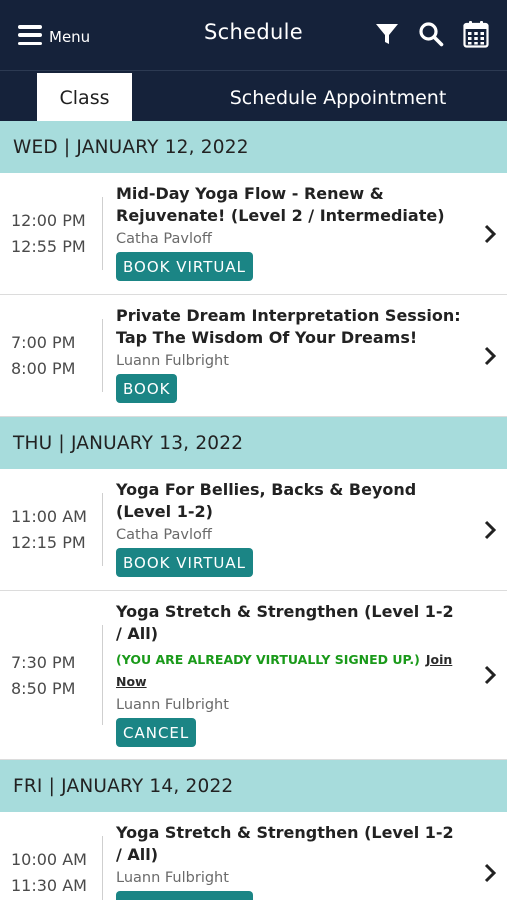  What do you see at coordinates (253, 147) in the screenshot?
I see `day-header: WED | JANUARY 12, 2022` at bounding box center [253, 147].